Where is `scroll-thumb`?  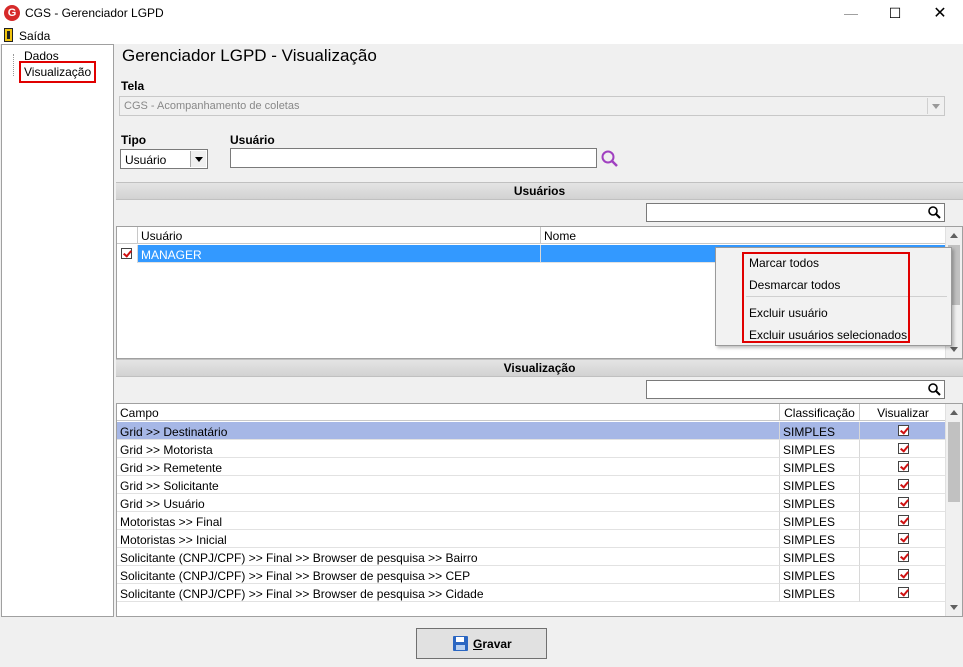
scroll-thumb is located at coordinates (954, 462).